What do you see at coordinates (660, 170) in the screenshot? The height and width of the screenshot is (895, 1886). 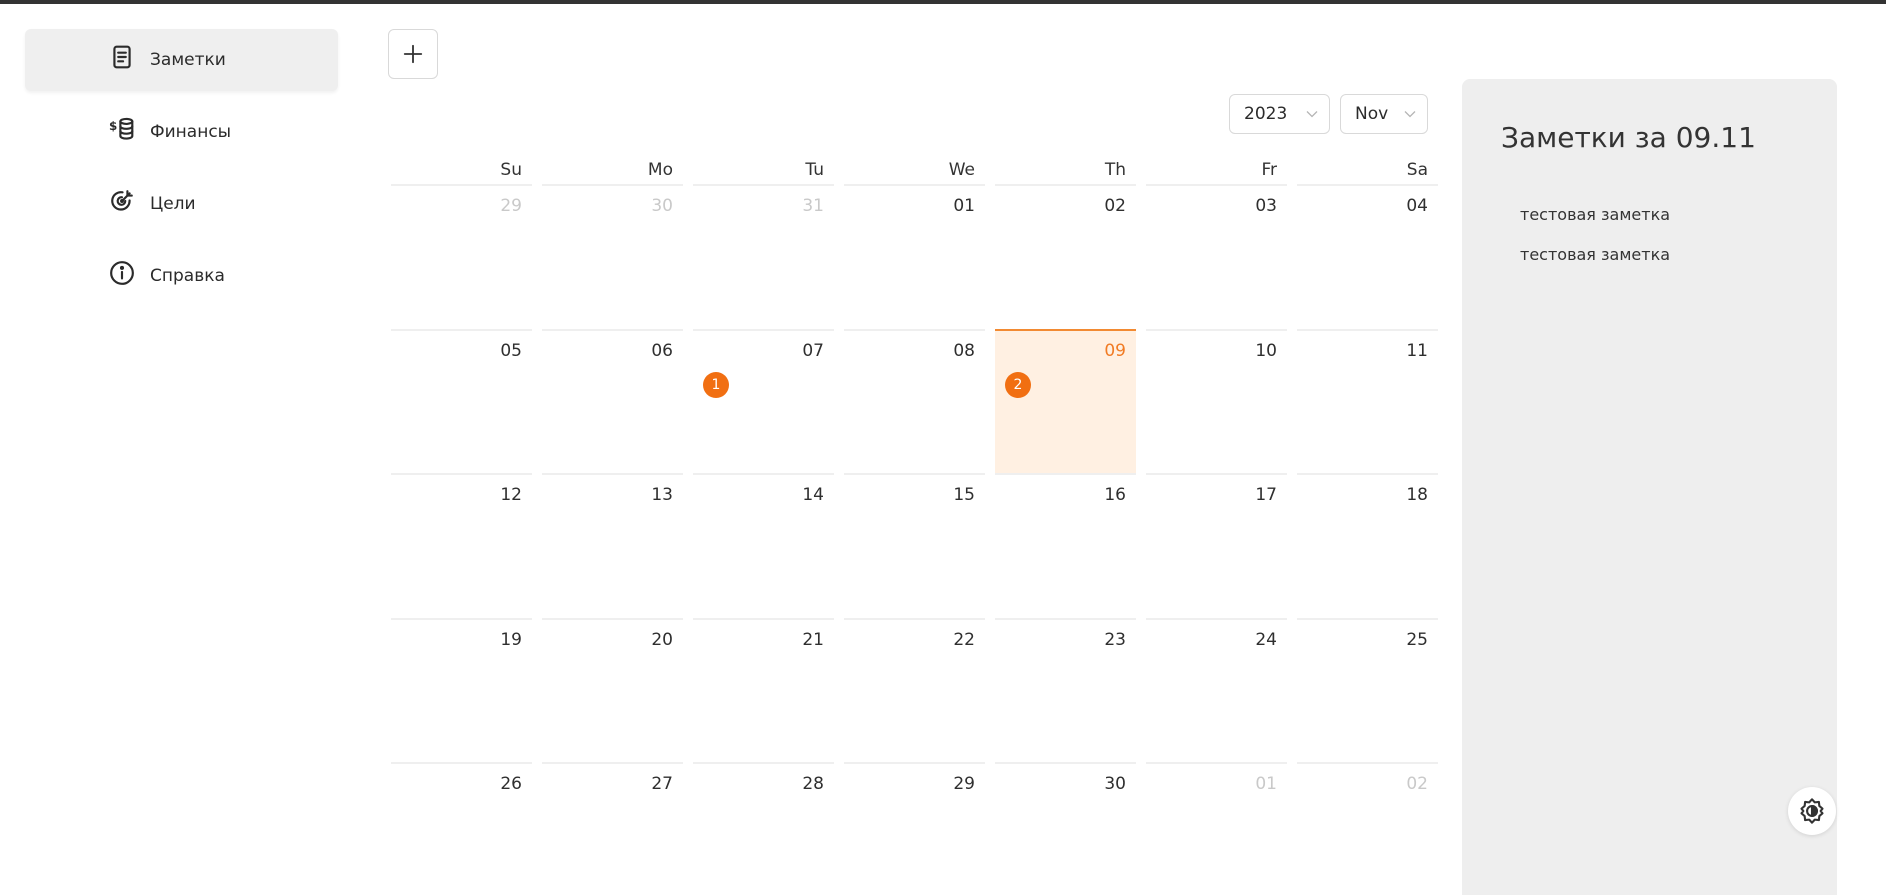 I see `weekday-label: Mo` at bounding box center [660, 170].